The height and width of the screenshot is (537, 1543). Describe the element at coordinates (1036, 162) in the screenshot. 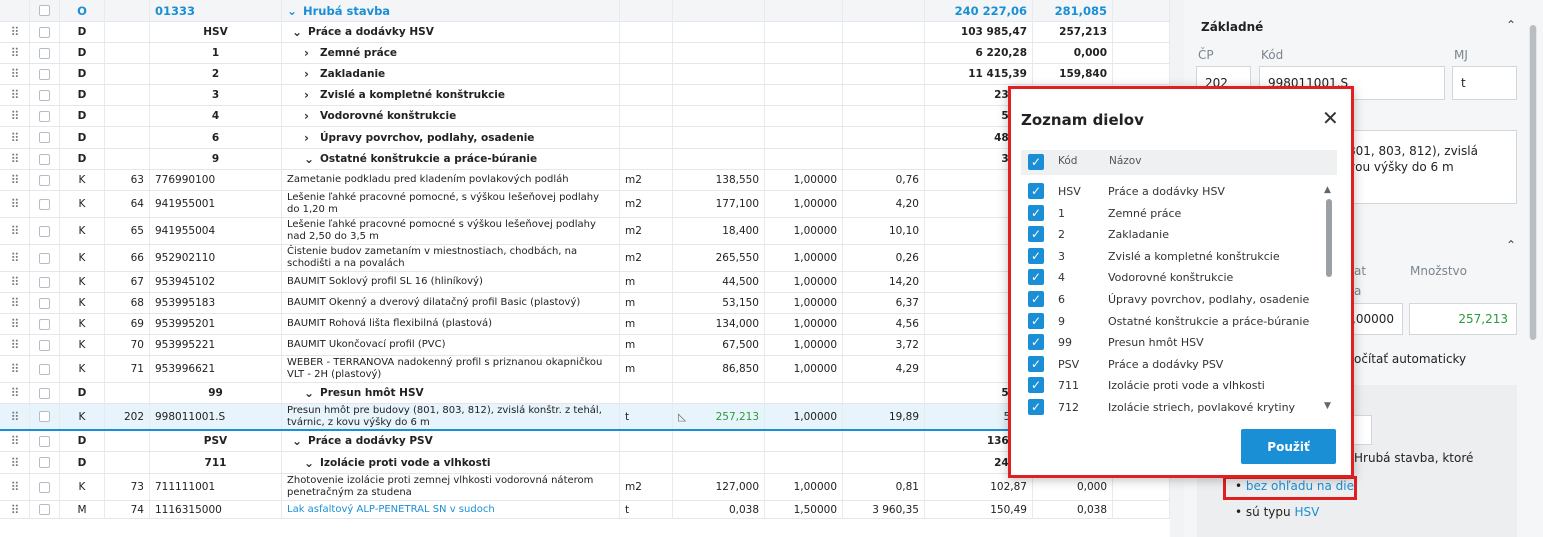

I see `select-all-parts-checkbox: ✓` at that location.